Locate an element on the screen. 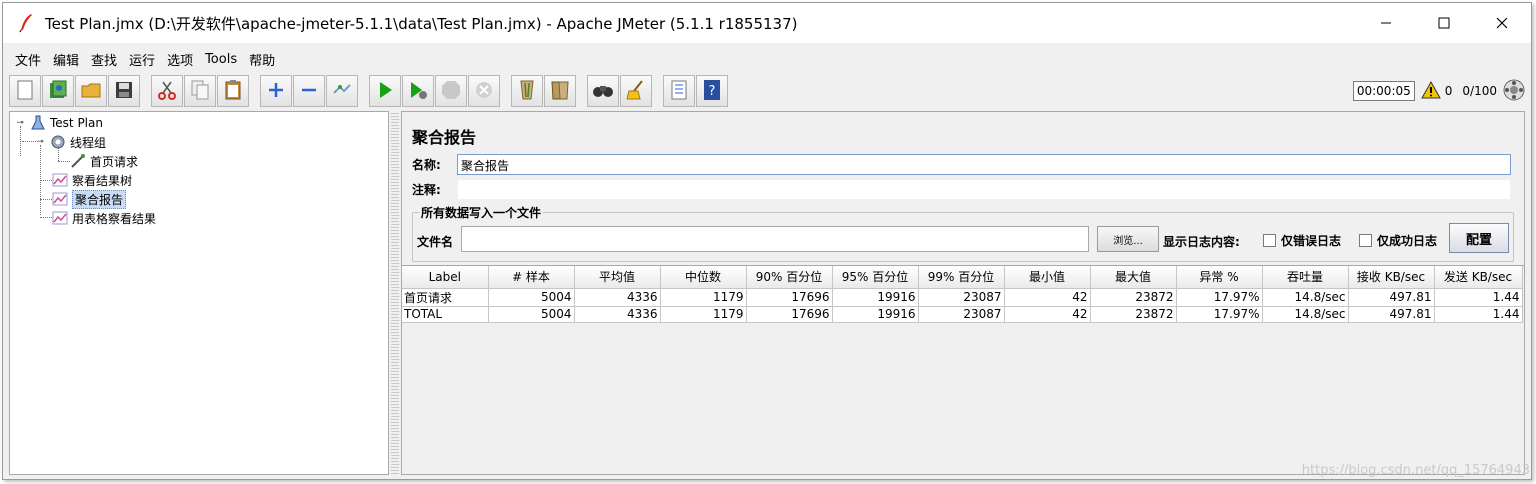 The width and height of the screenshot is (1536, 484). paste-button is located at coordinates (233, 91).